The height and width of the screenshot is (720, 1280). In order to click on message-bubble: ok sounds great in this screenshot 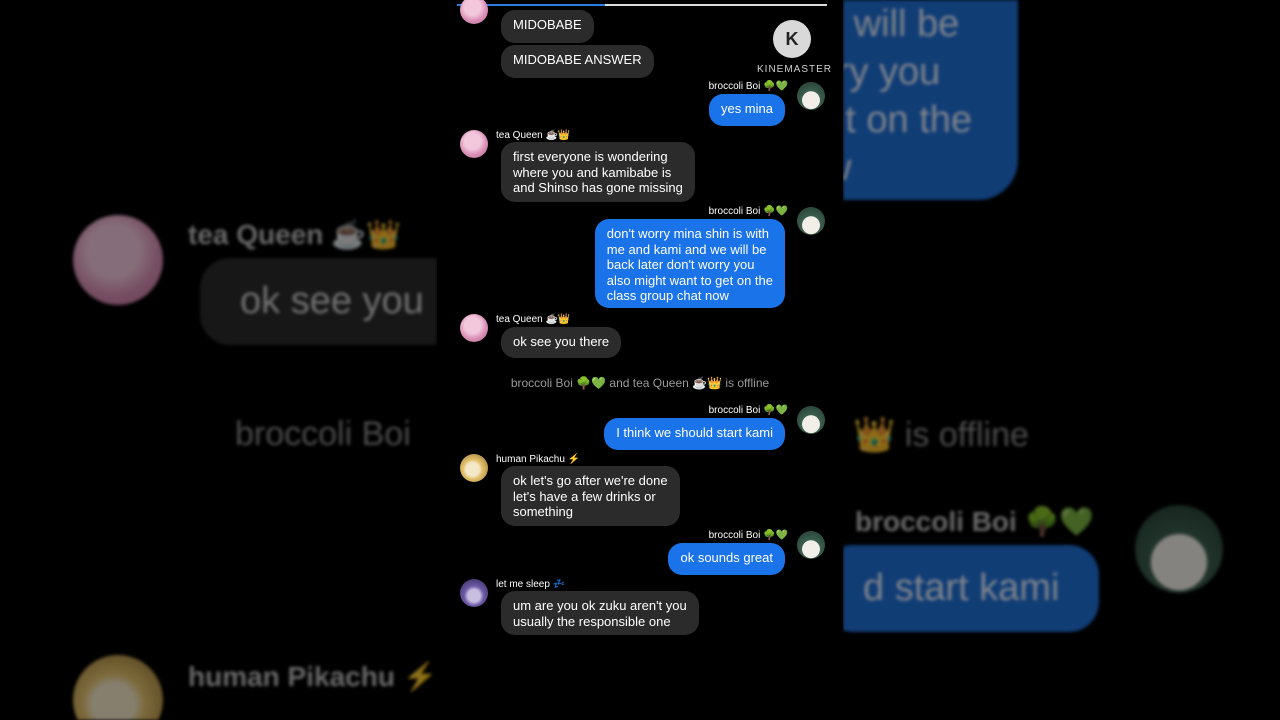, I will do `click(726, 559)`.